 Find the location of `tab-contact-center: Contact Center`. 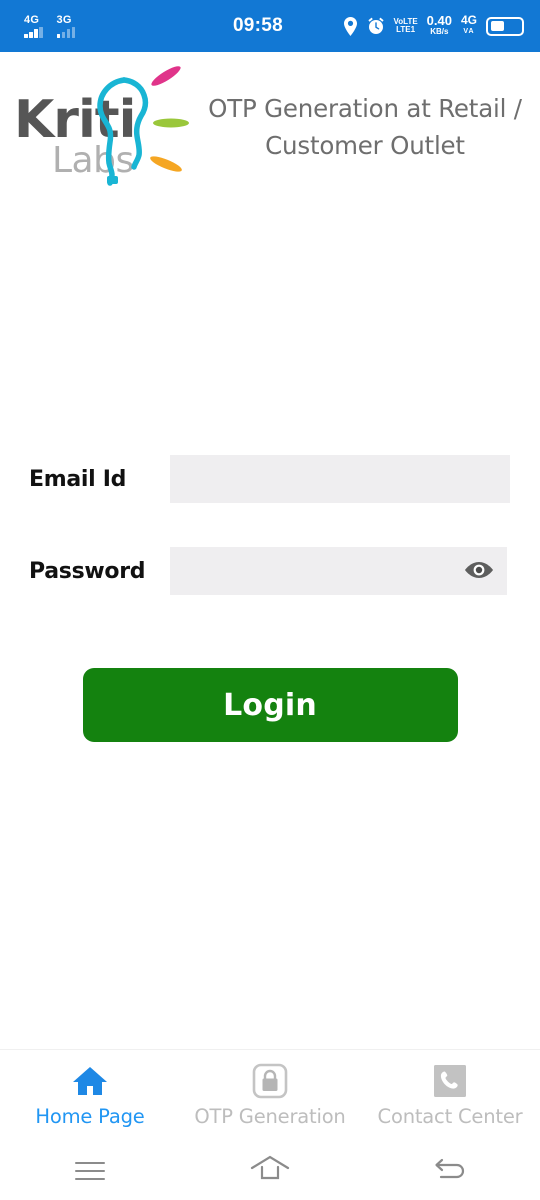

tab-contact-center: Contact Center is located at coordinates (450, 1095).